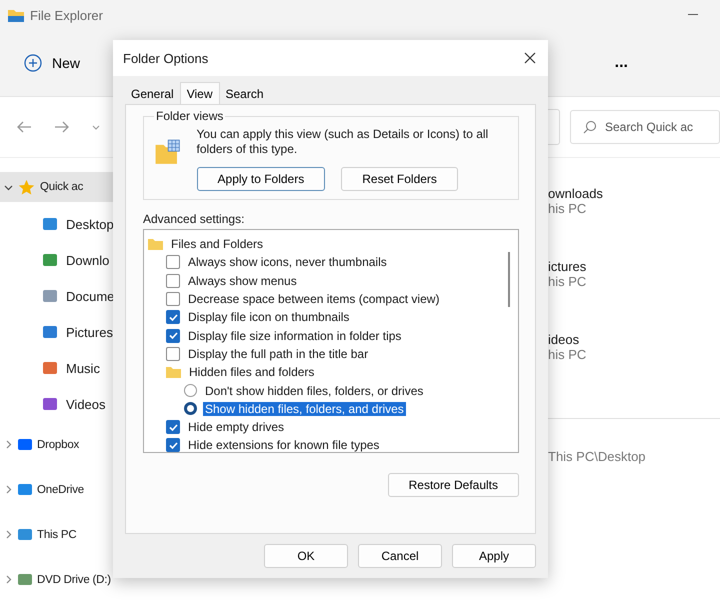 The image size is (720, 603). Describe the element at coordinates (530, 58) in the screenshot. I see `close-icon` at that location.